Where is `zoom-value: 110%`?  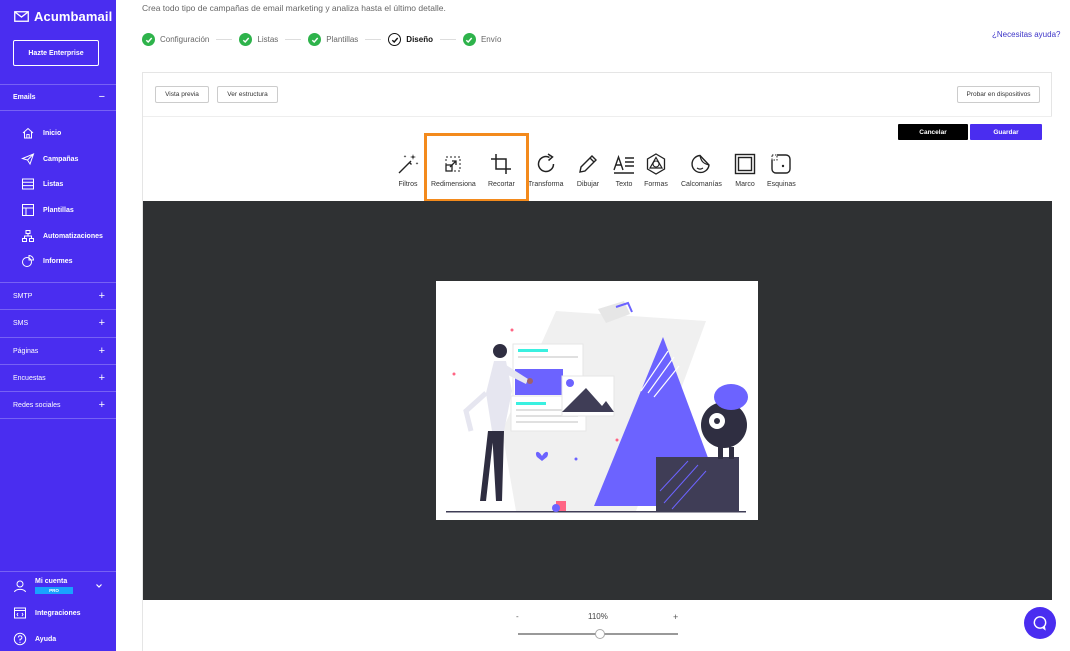 zoom-value: 110% is located at coordinates (598, 616).